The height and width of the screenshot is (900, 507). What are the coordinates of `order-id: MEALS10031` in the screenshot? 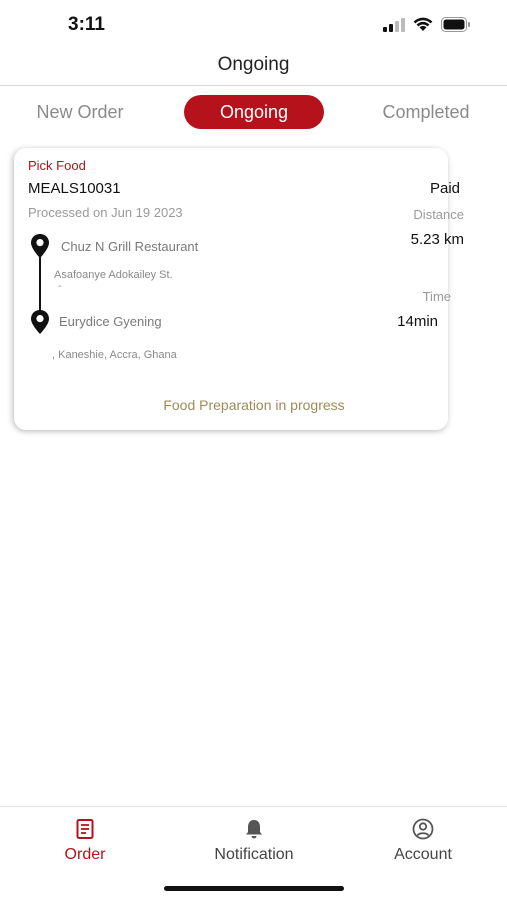 It's located at (74, 188).